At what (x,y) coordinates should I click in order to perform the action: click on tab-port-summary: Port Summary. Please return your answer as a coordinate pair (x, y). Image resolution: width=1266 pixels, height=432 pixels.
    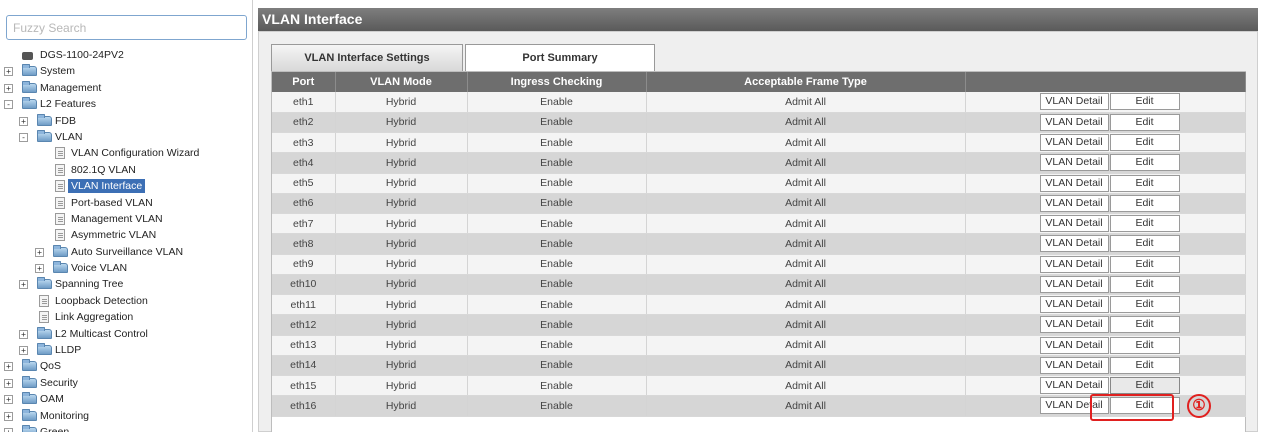
    Looking at the image, I should click on (560, 57).